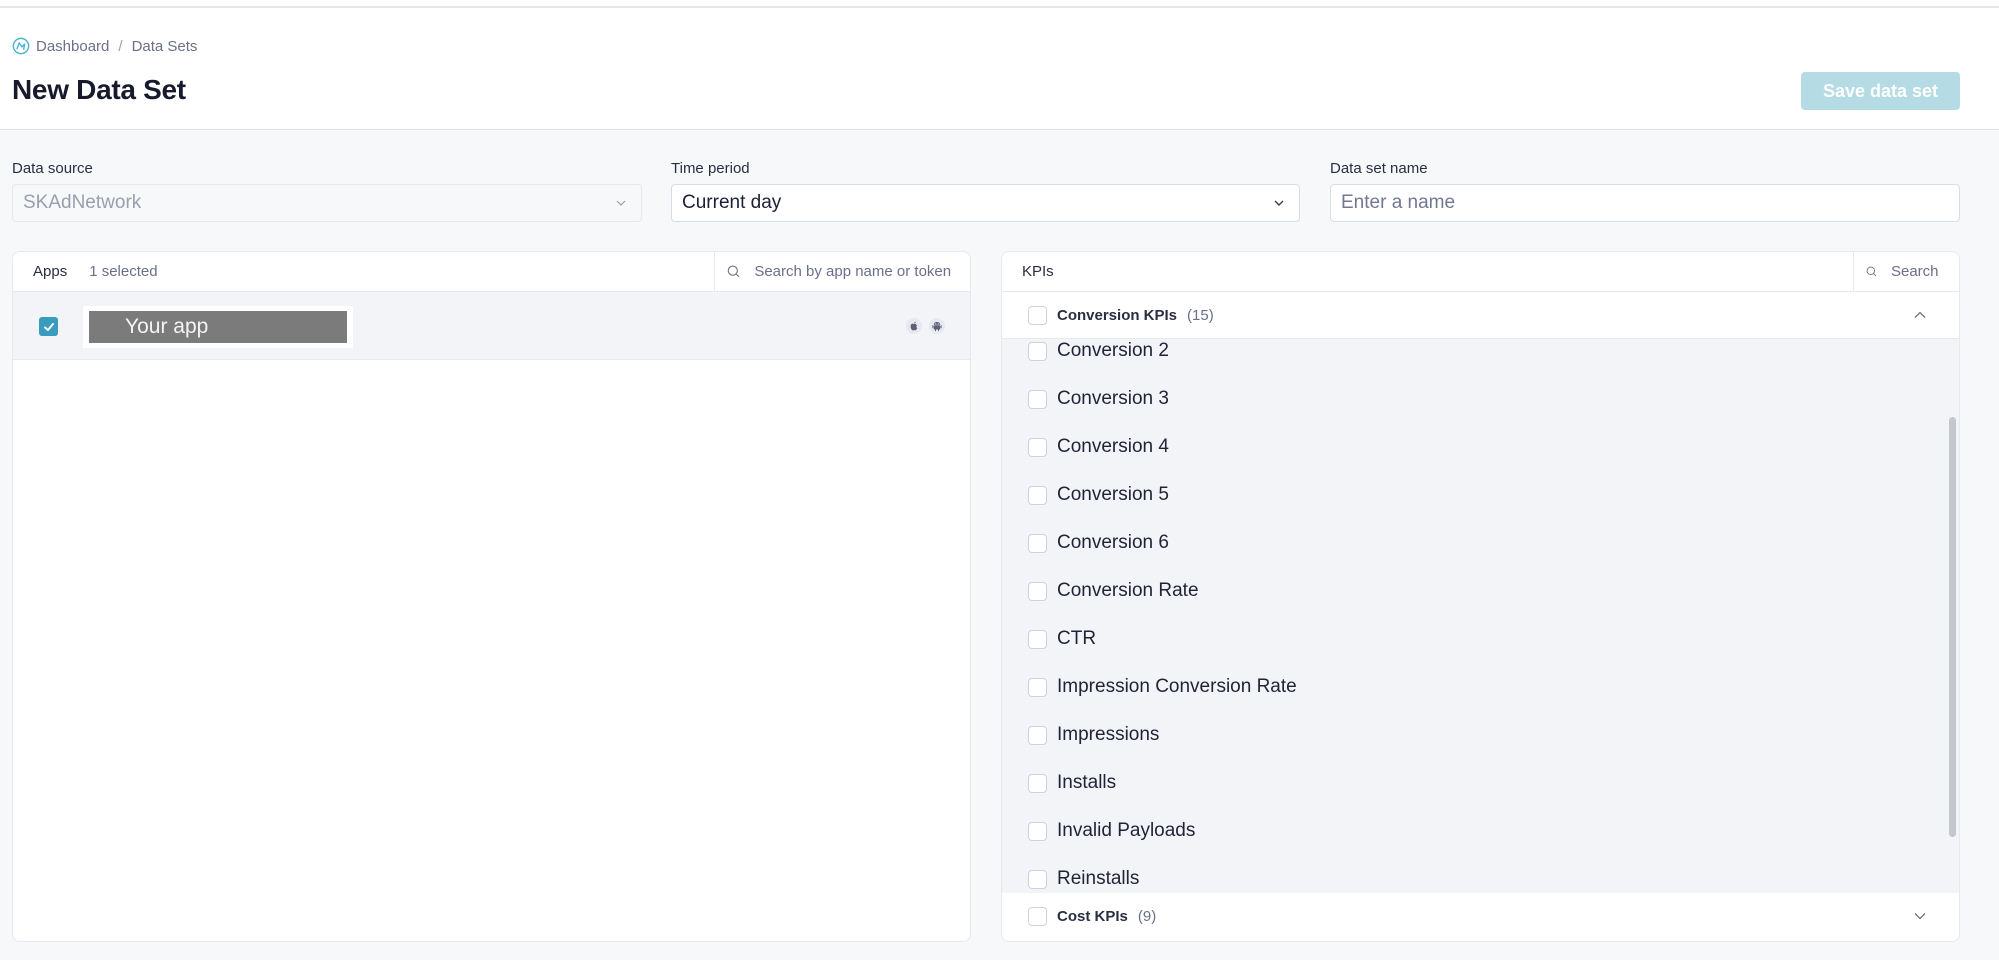  I want to click on platform-icons, so click(926, 326).